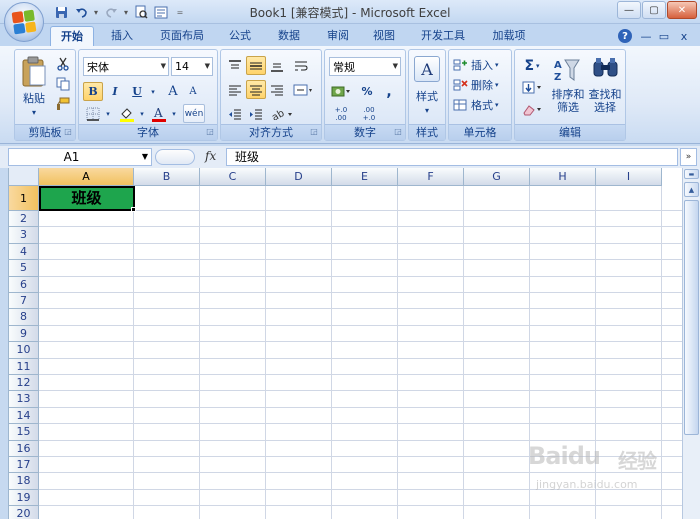  I want to click on find-select-icon, so click(606, 70).